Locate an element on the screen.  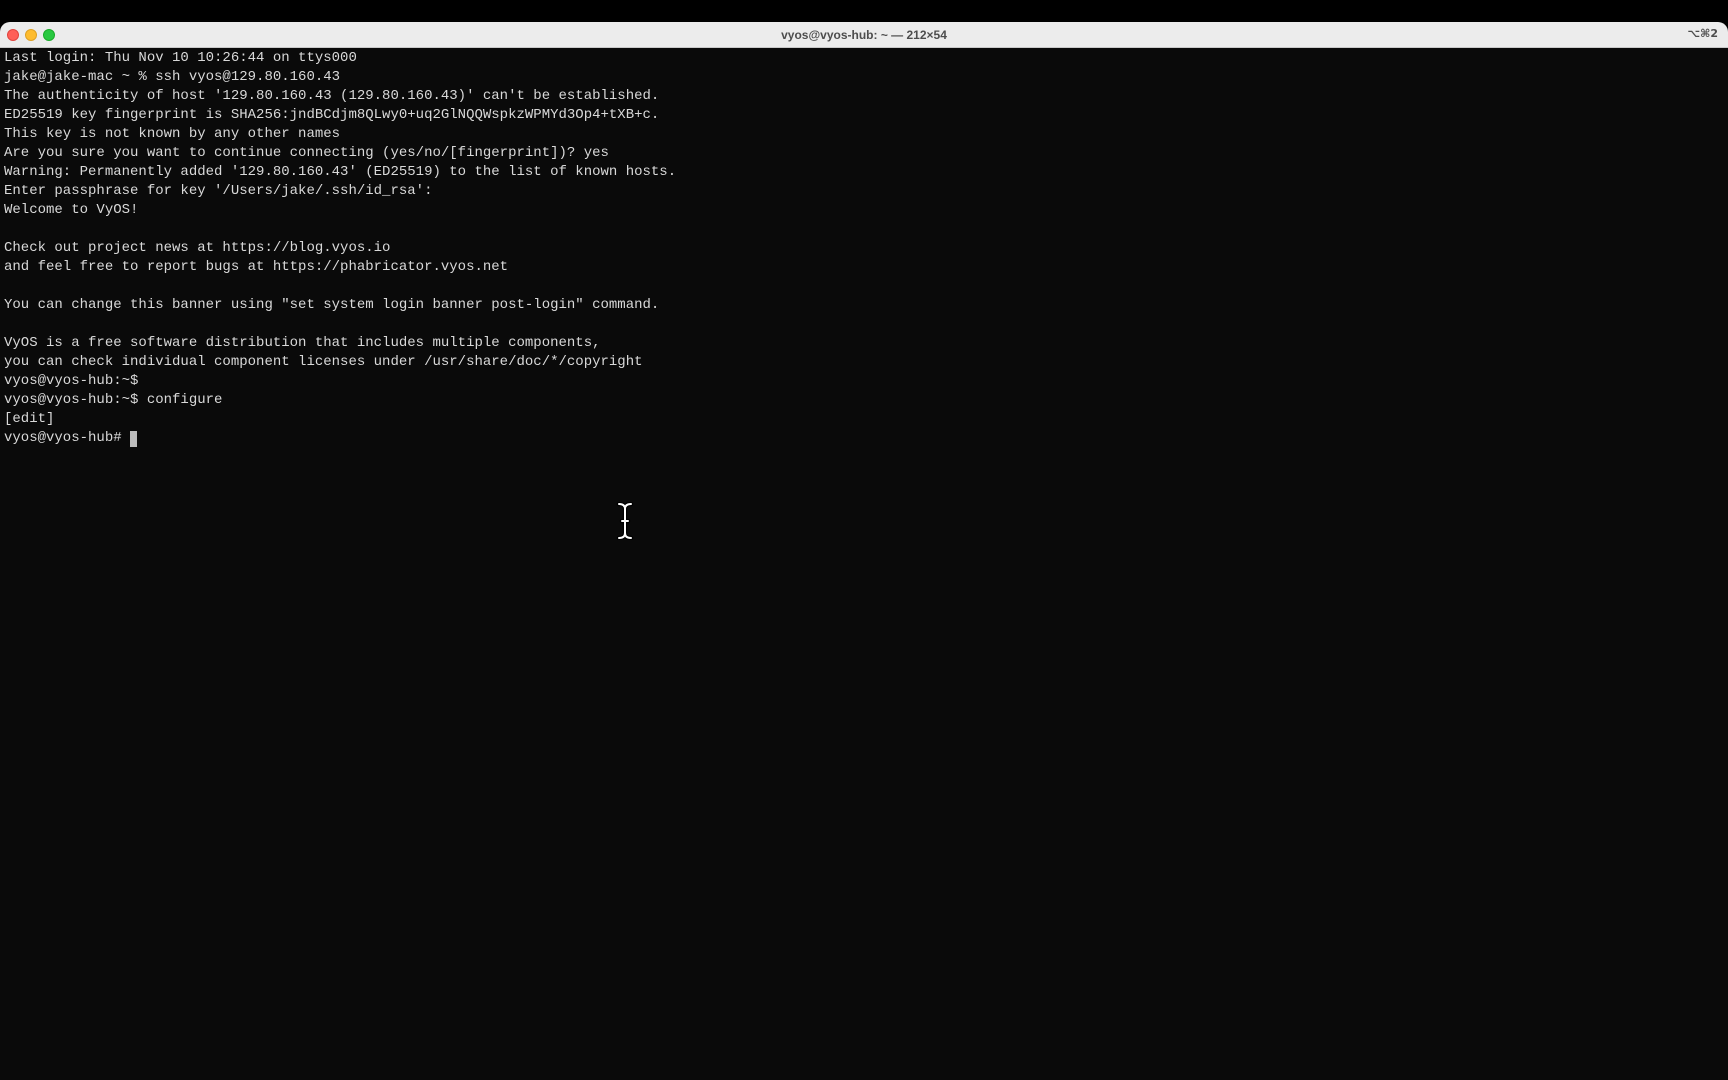
terminal-line: Welcome to VyOS! is located at coordinates (71, 210).